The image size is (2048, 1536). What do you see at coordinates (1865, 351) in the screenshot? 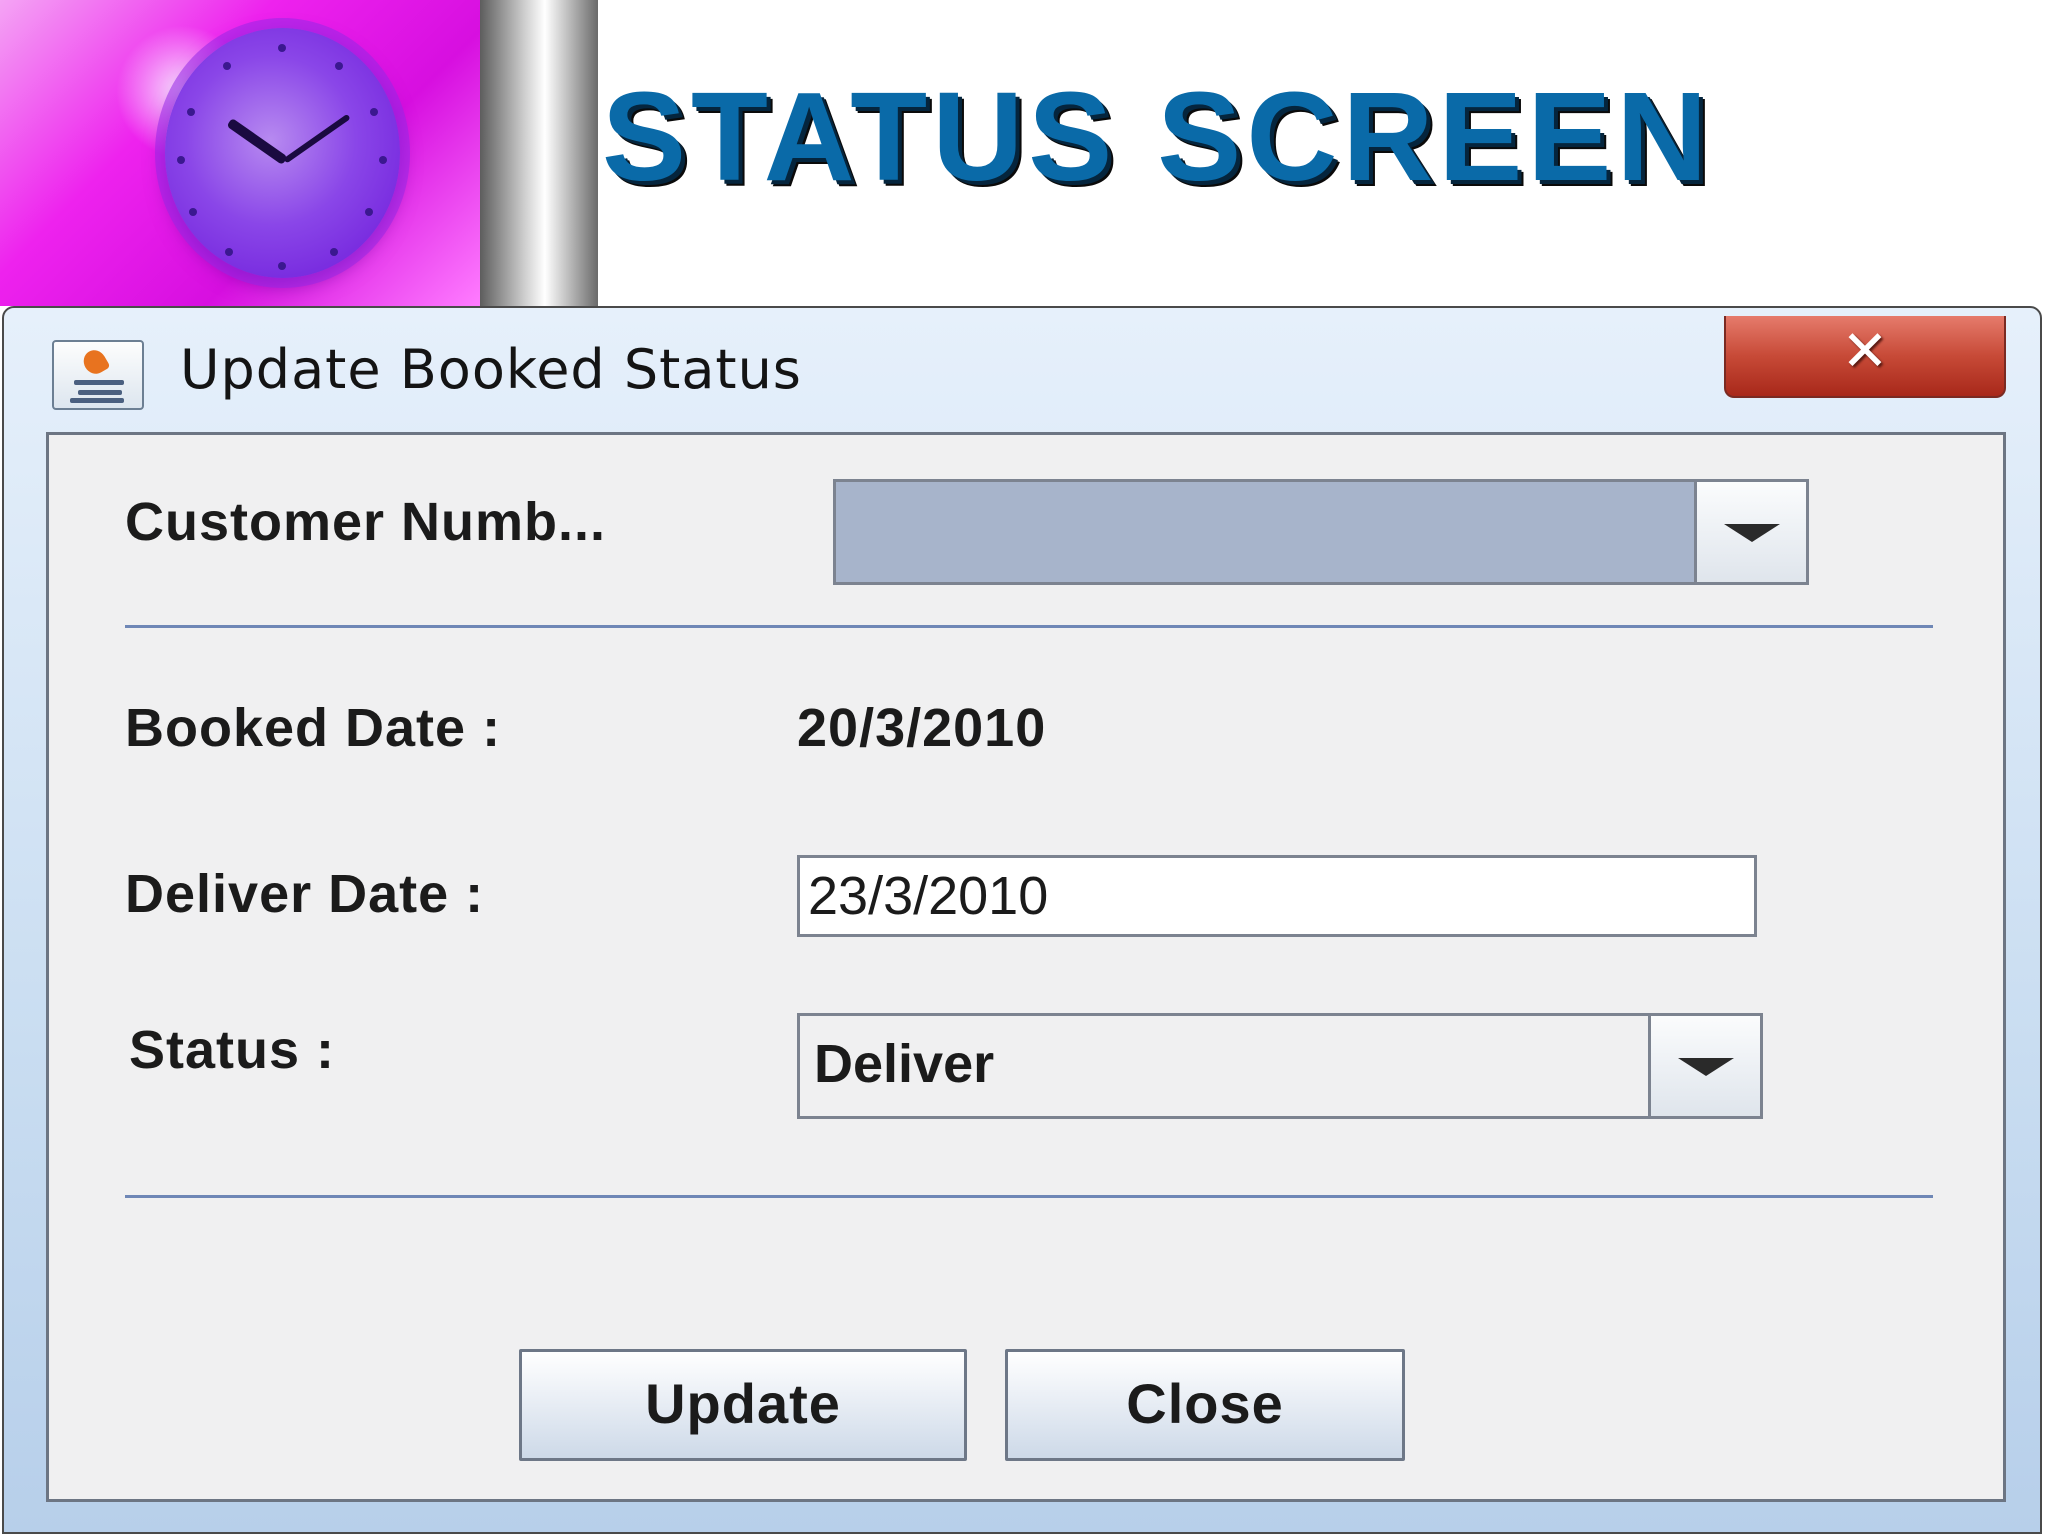
I see `close-icon: ✕` at bounding box center [1865, 351].